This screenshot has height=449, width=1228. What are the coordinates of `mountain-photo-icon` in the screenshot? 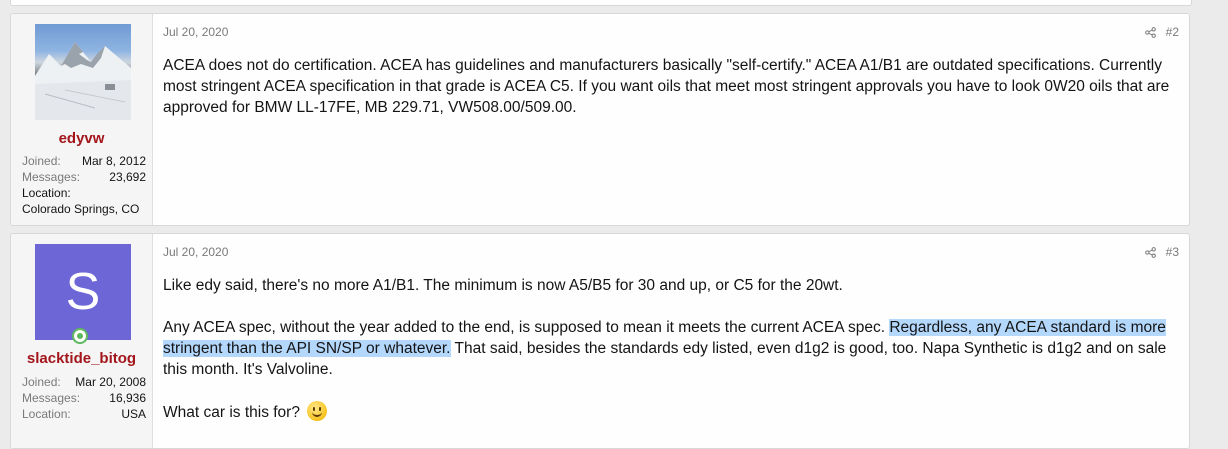 It's located at (83, 81).